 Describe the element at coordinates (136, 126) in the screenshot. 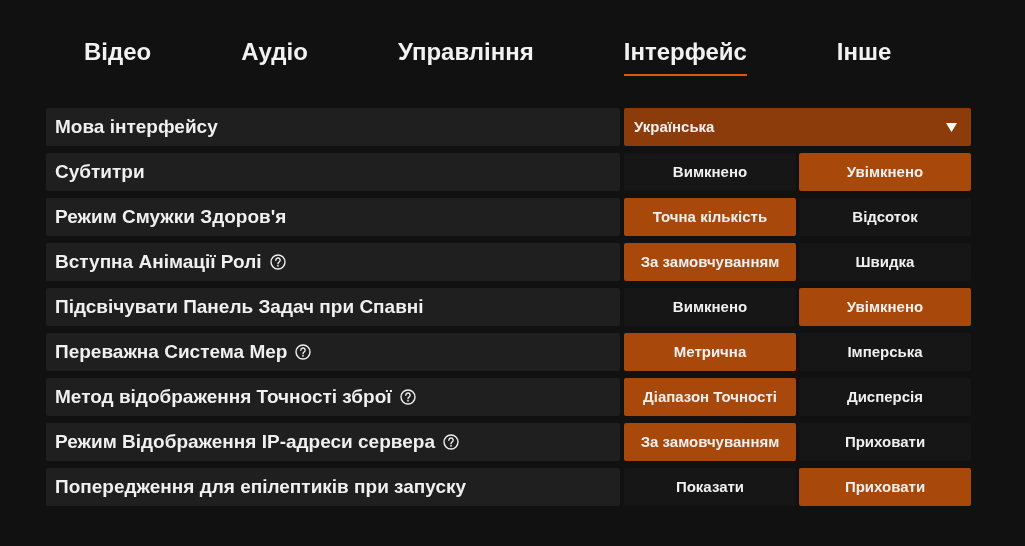

I see `setting-label: Мова інтерфейсу` at that location.